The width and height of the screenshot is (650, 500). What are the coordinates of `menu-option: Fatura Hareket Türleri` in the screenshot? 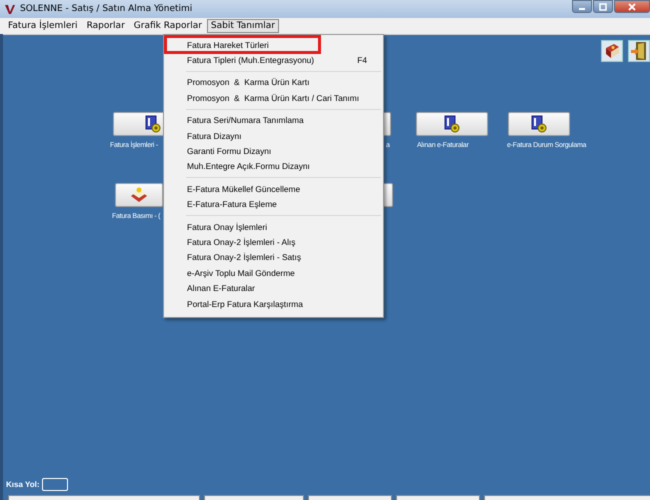 It's located at (242, 44).